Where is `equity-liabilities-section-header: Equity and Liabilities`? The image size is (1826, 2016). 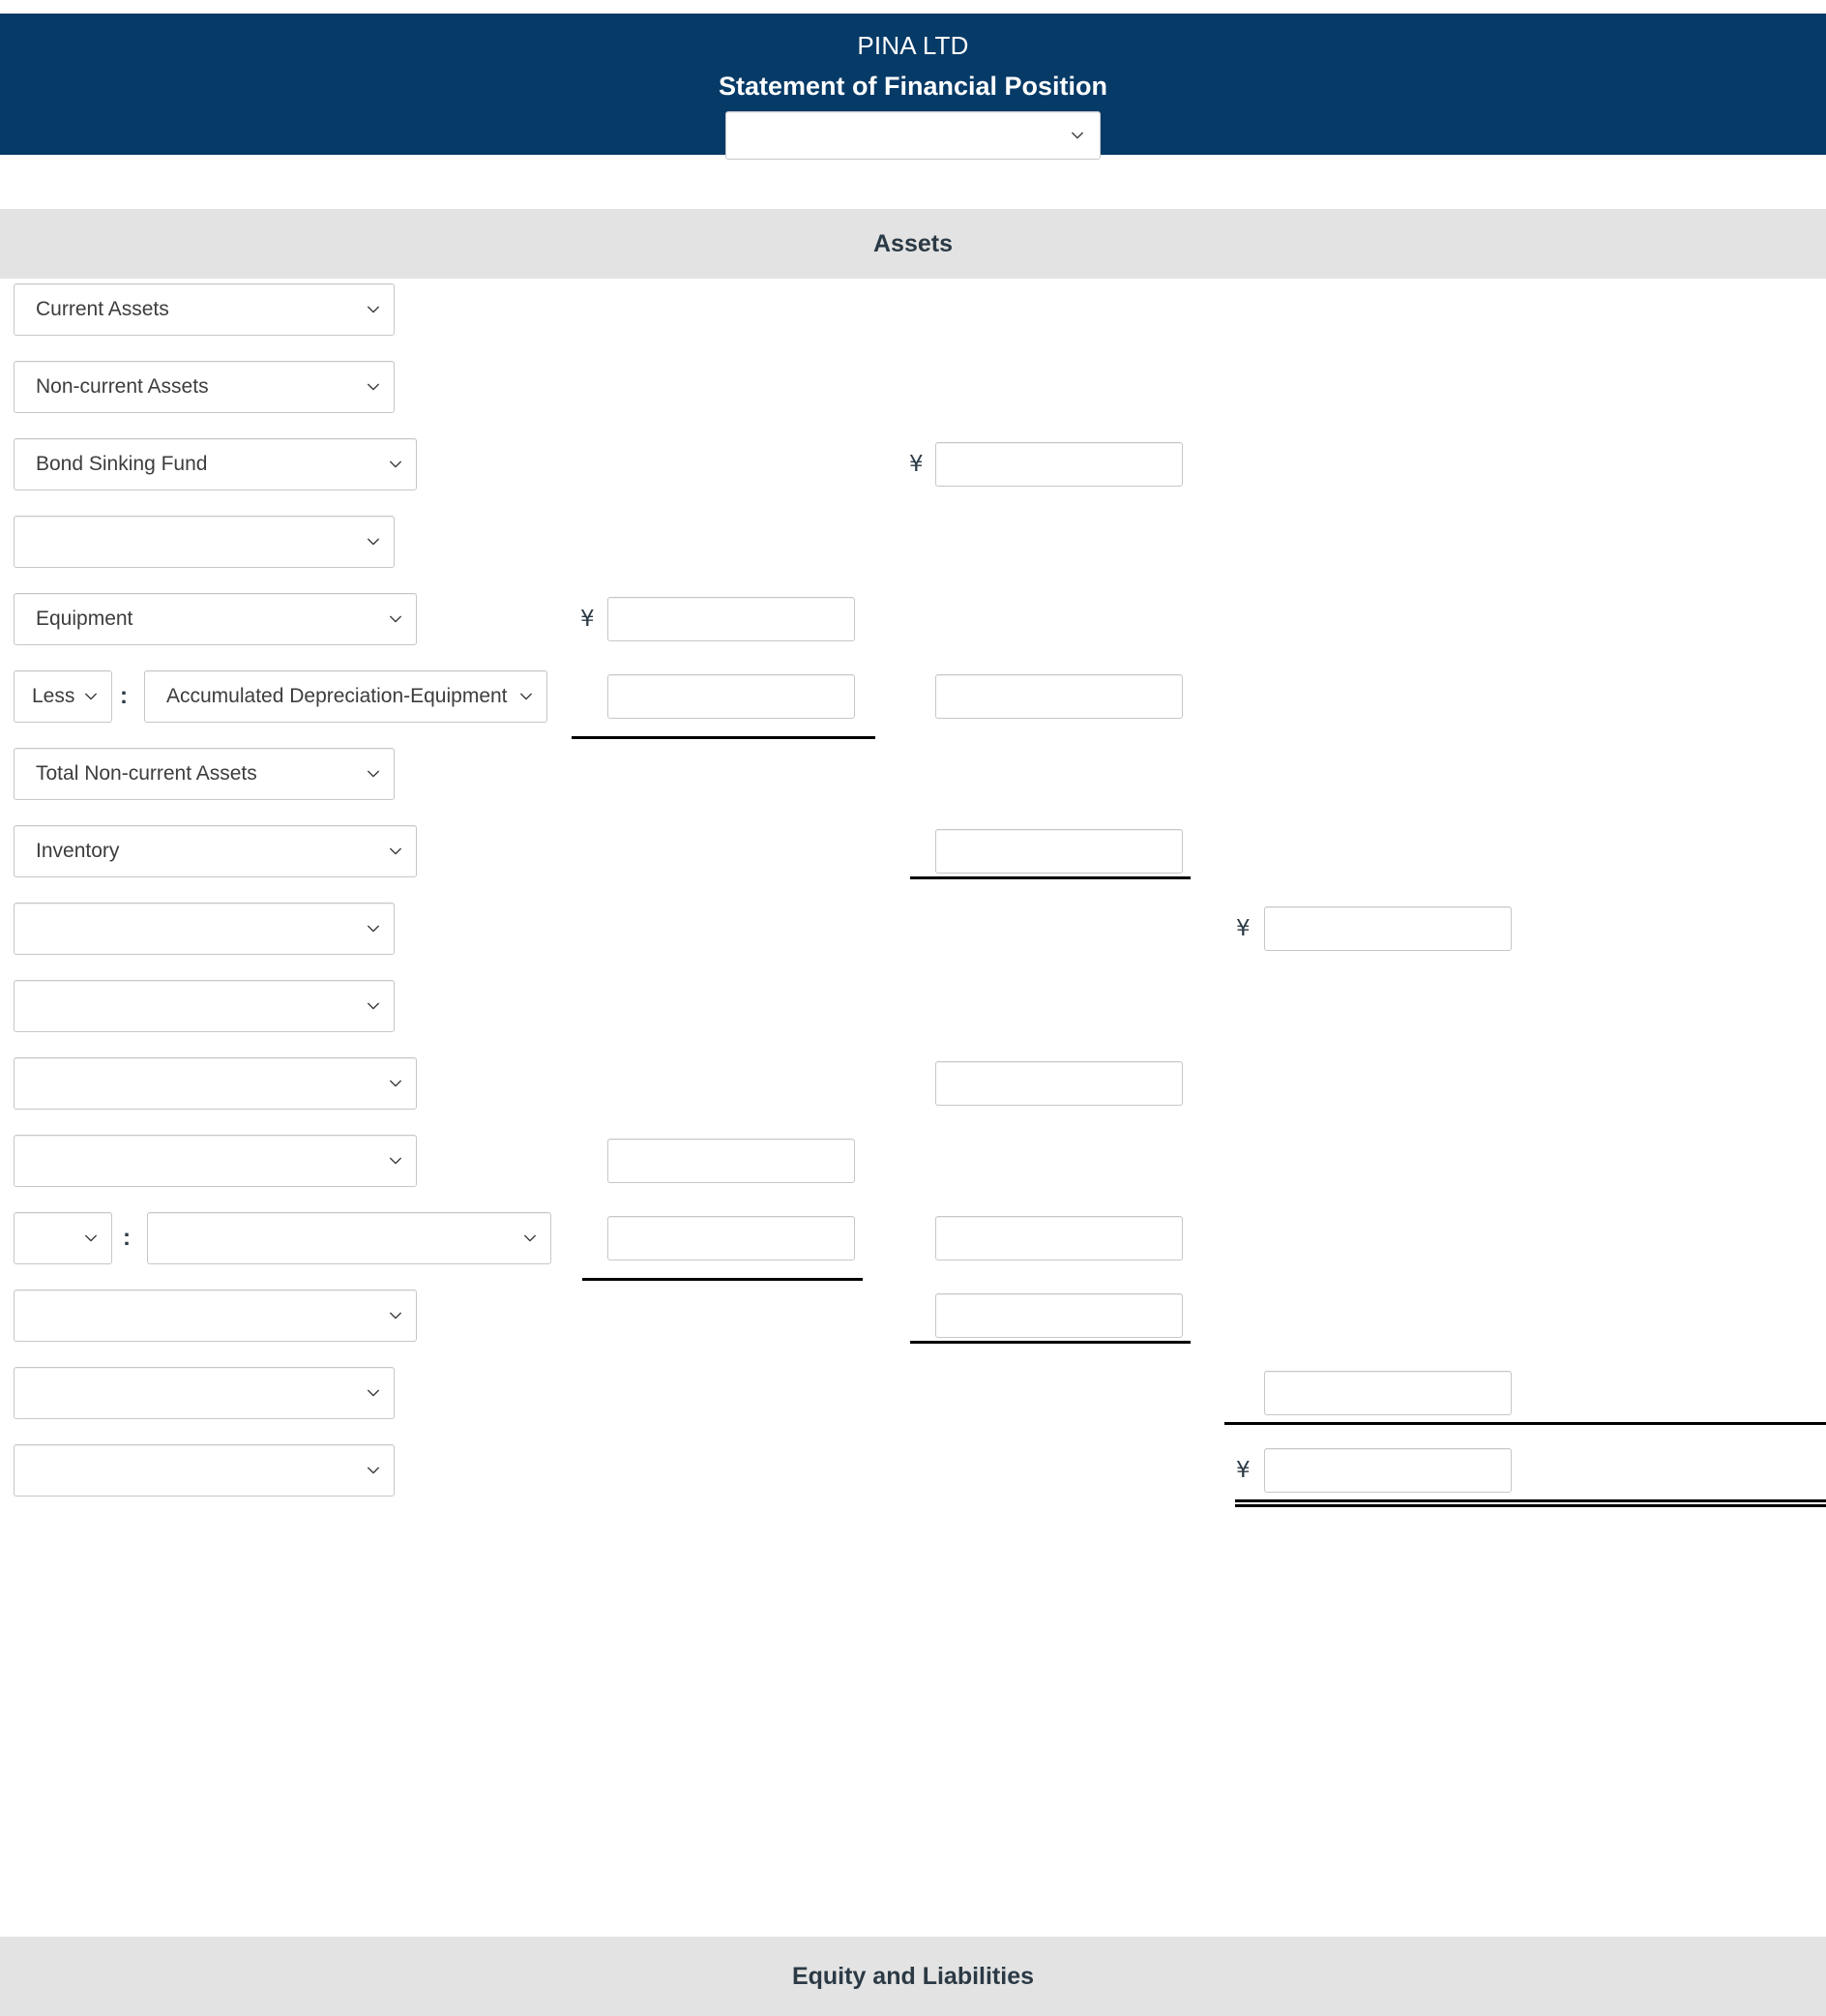
equity-liabilities-section-header: Equity and Liabilities is located at coordinates (913, 1977).